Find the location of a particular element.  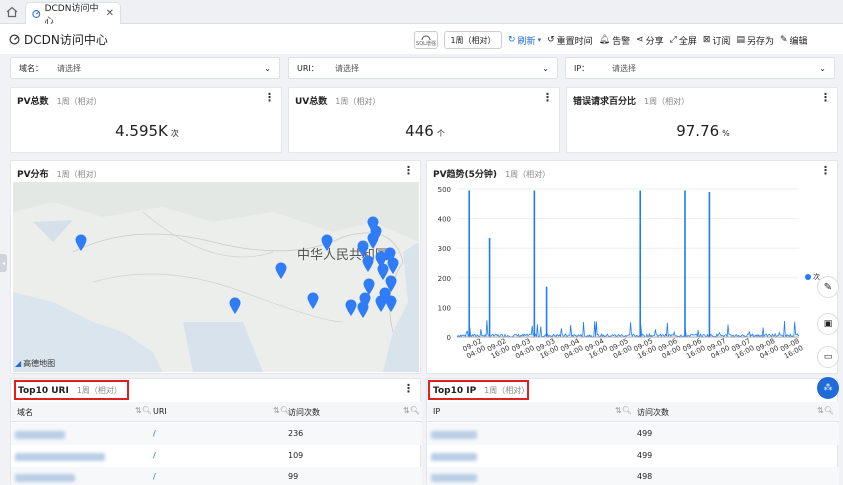

column-header-uri: URI is located at coordinates (160, 411).